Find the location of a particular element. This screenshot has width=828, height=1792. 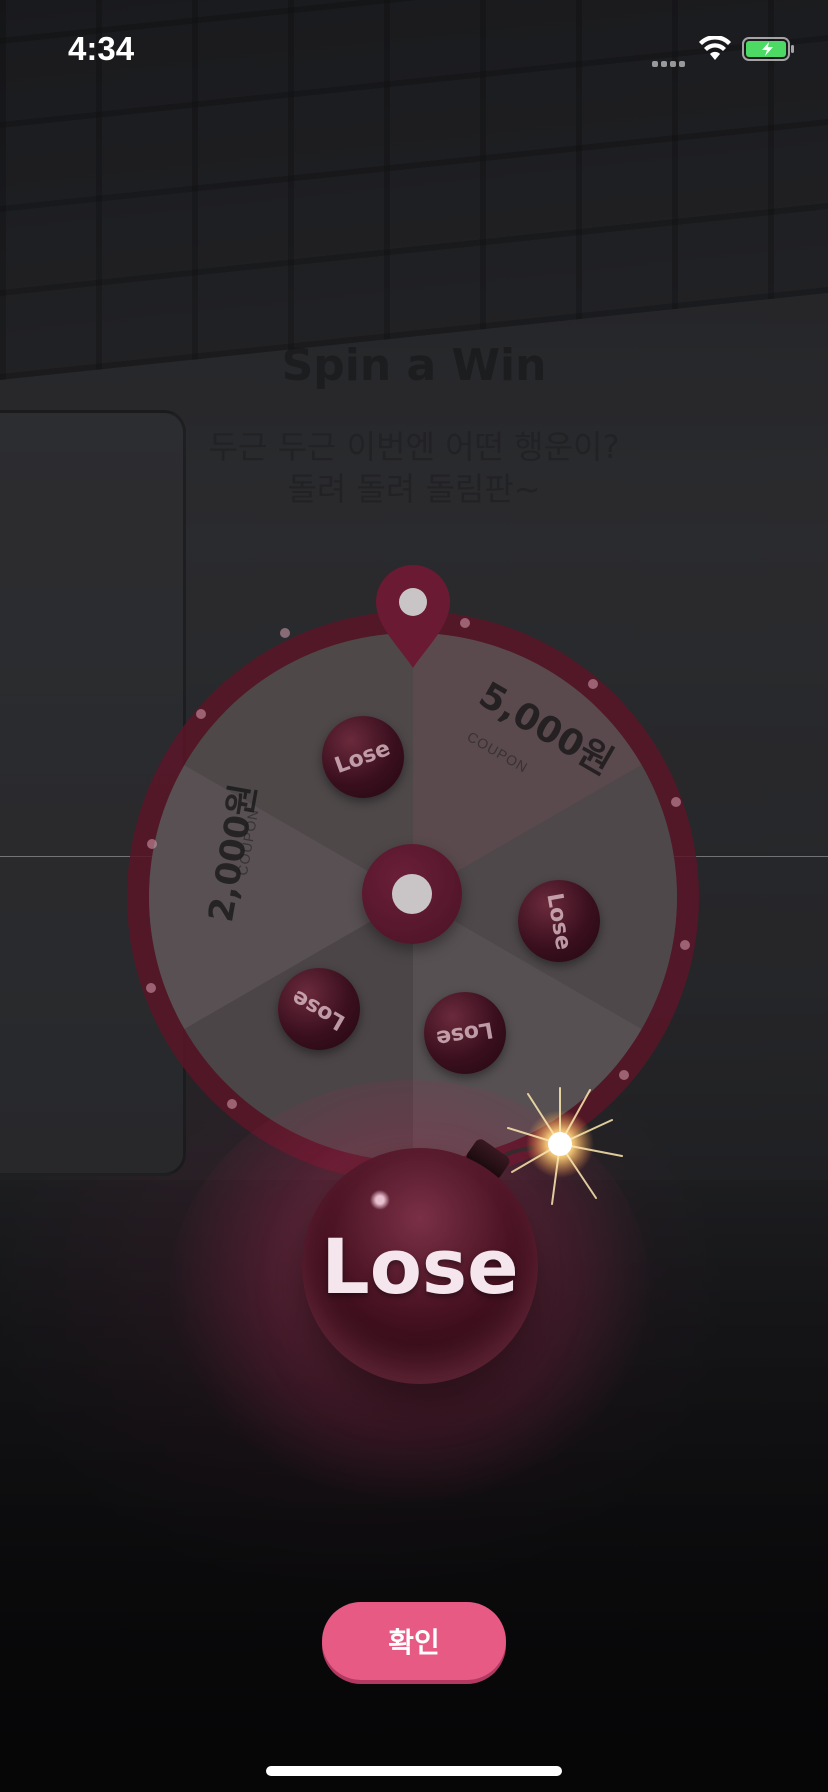

status-time: 4:34 is located at coordinates (101, 48).